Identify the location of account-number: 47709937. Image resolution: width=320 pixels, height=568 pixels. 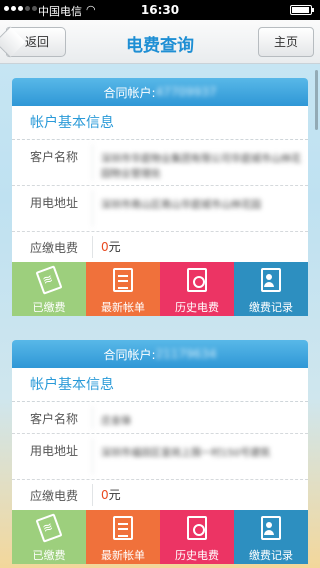
(186, 92).